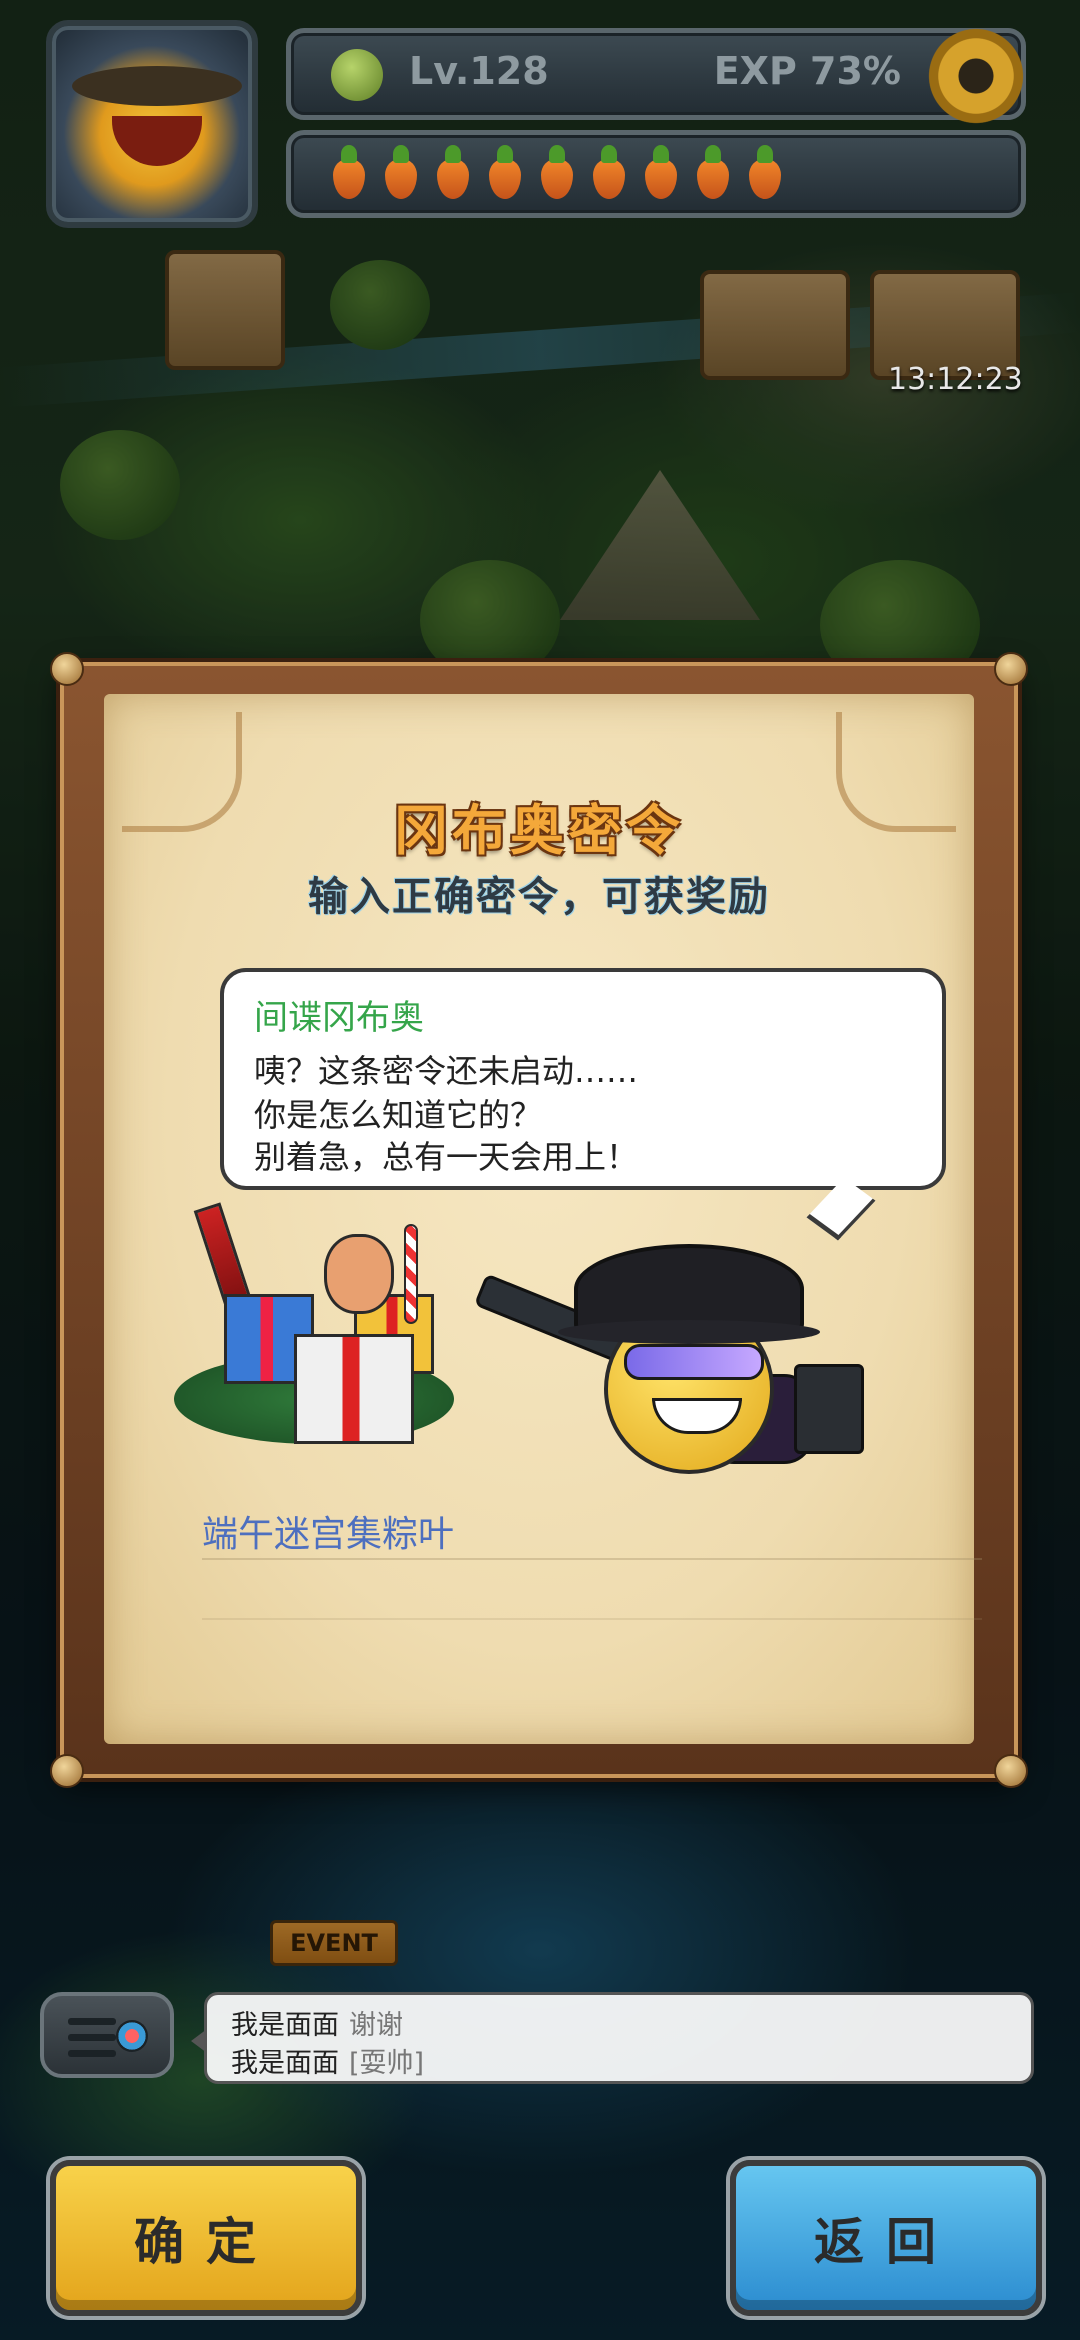  I want to click on dialog-title: 冈布奥密令, so click(539, 830).